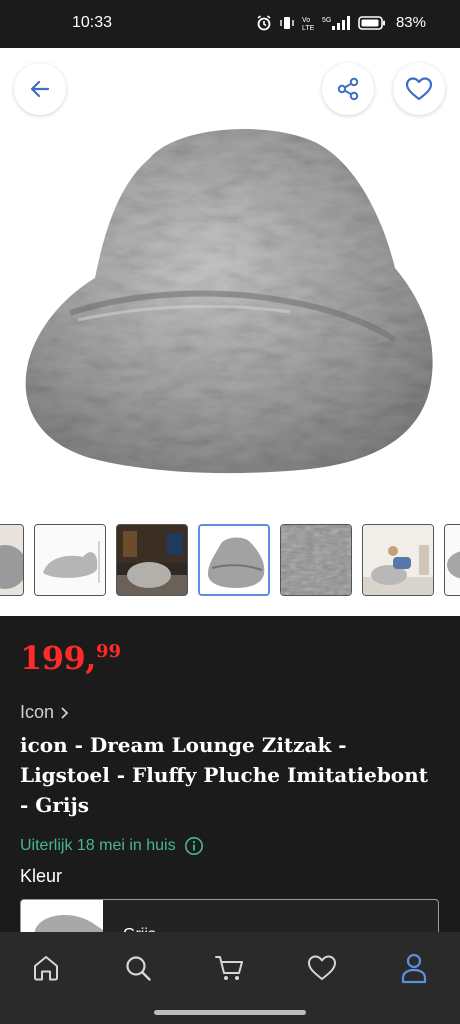 Image resolution: width=460 pixels, height=1024 pixels. I want to click on battery-icon, so click(371, 22).